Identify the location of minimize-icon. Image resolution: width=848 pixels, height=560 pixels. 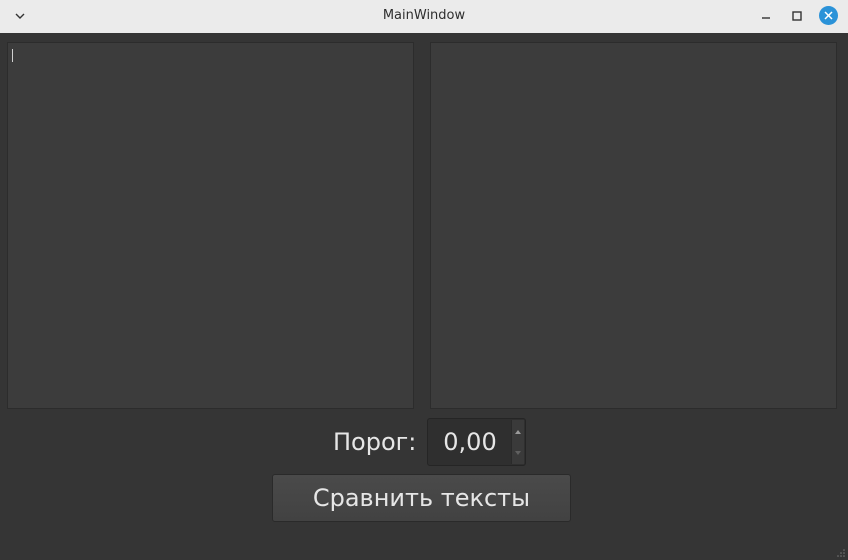
(766, 18).